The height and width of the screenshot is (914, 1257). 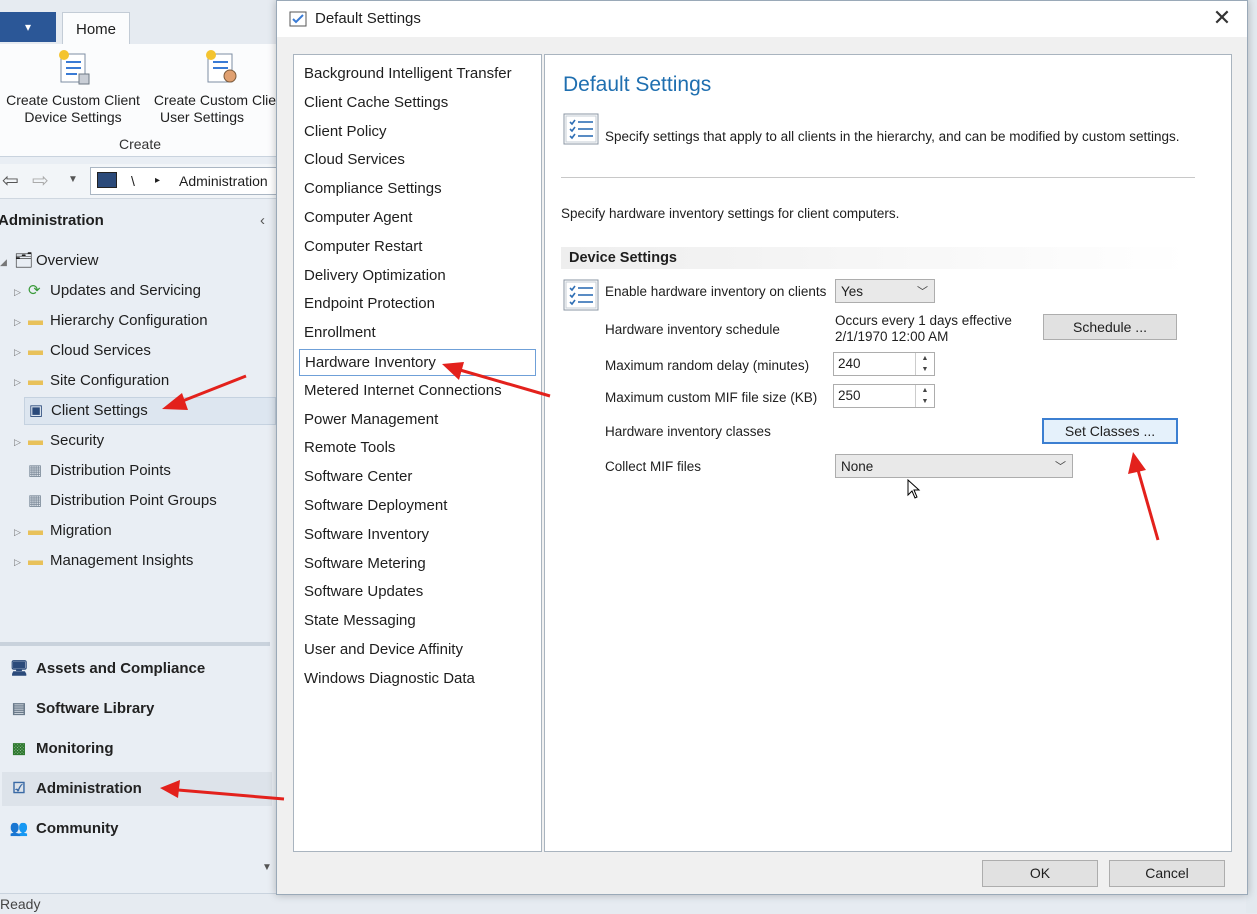 I want to click on workspace-label: Monitoring, so click(x=75, y=748).